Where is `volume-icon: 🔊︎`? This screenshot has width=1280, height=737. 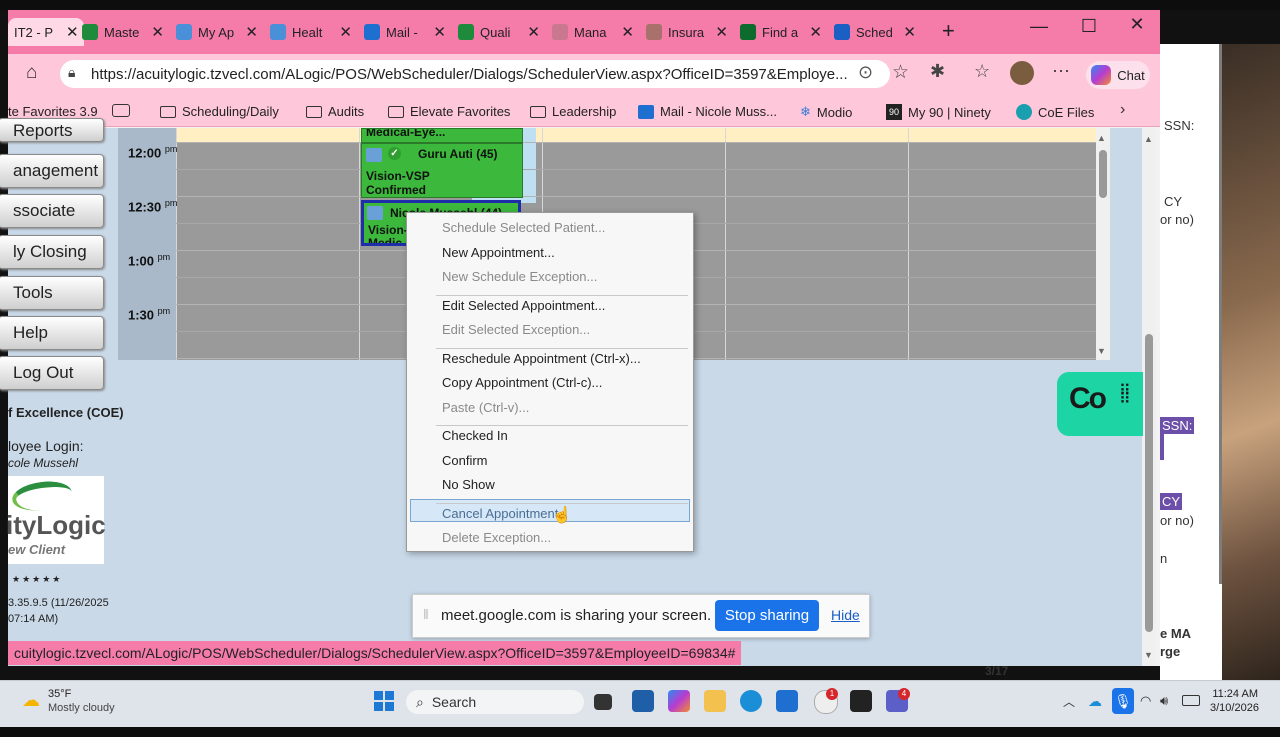 volume-icon: 🔊︎ is located at coordinates (1164, 701).